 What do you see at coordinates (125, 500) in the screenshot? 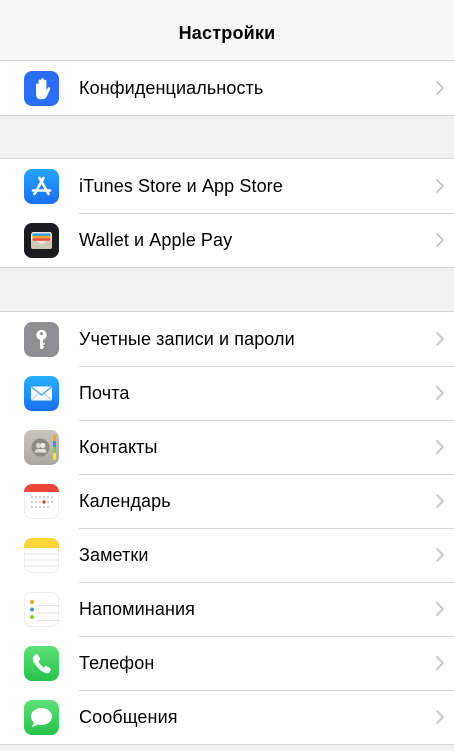
I see `settings-row-label: Календарь` at bounding box center [125, 500].